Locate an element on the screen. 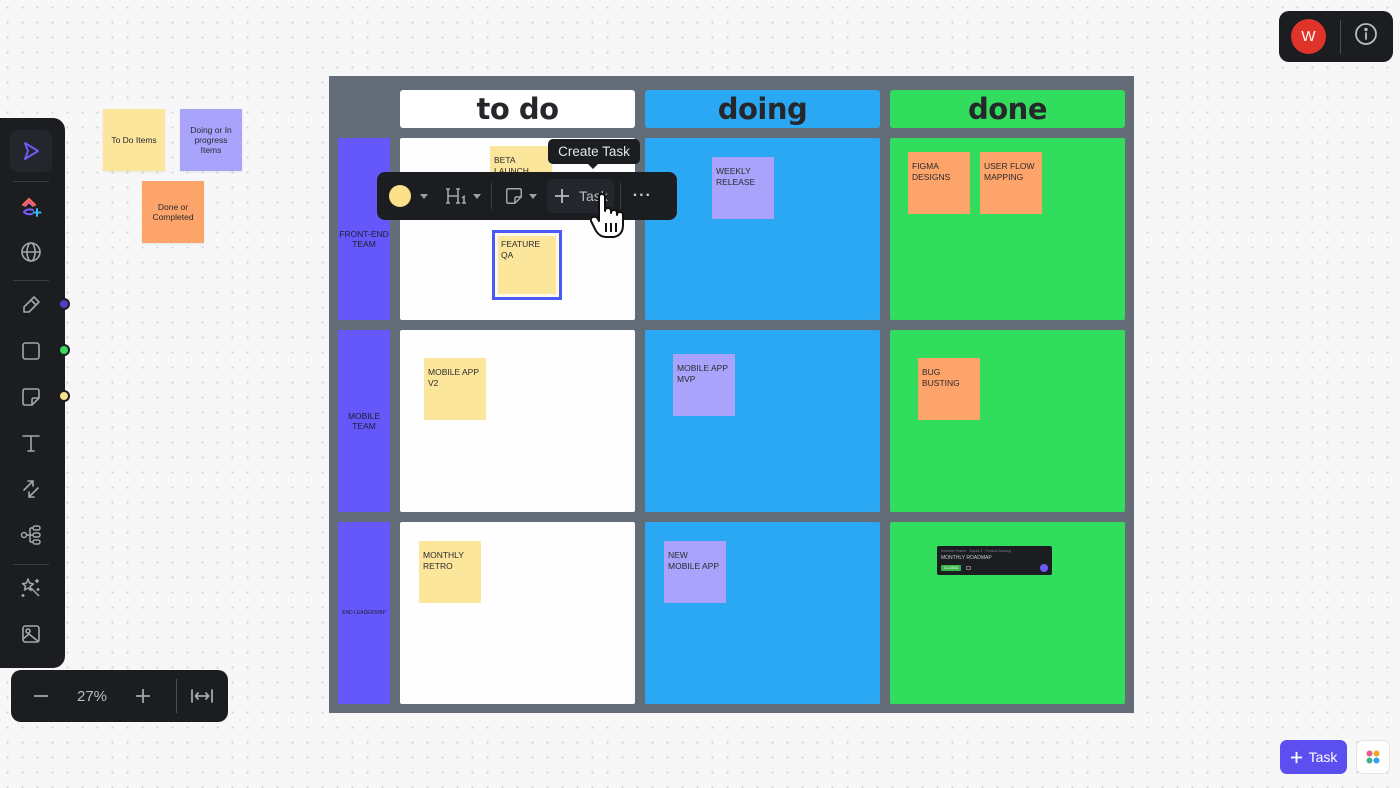 The width and height of the screenshot is (1400, 788). zoom-in-button is located at coordinates (143, 696).